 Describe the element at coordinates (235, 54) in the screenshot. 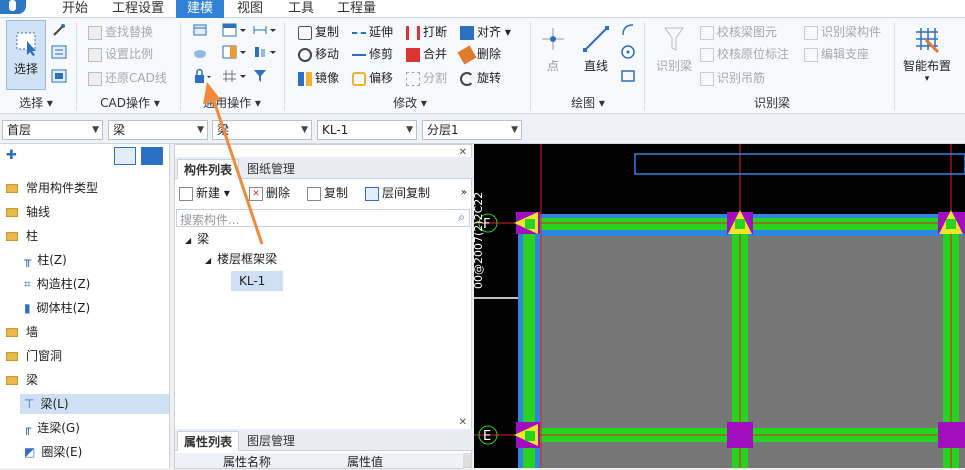

I see `orange-layout-icon` at that location.